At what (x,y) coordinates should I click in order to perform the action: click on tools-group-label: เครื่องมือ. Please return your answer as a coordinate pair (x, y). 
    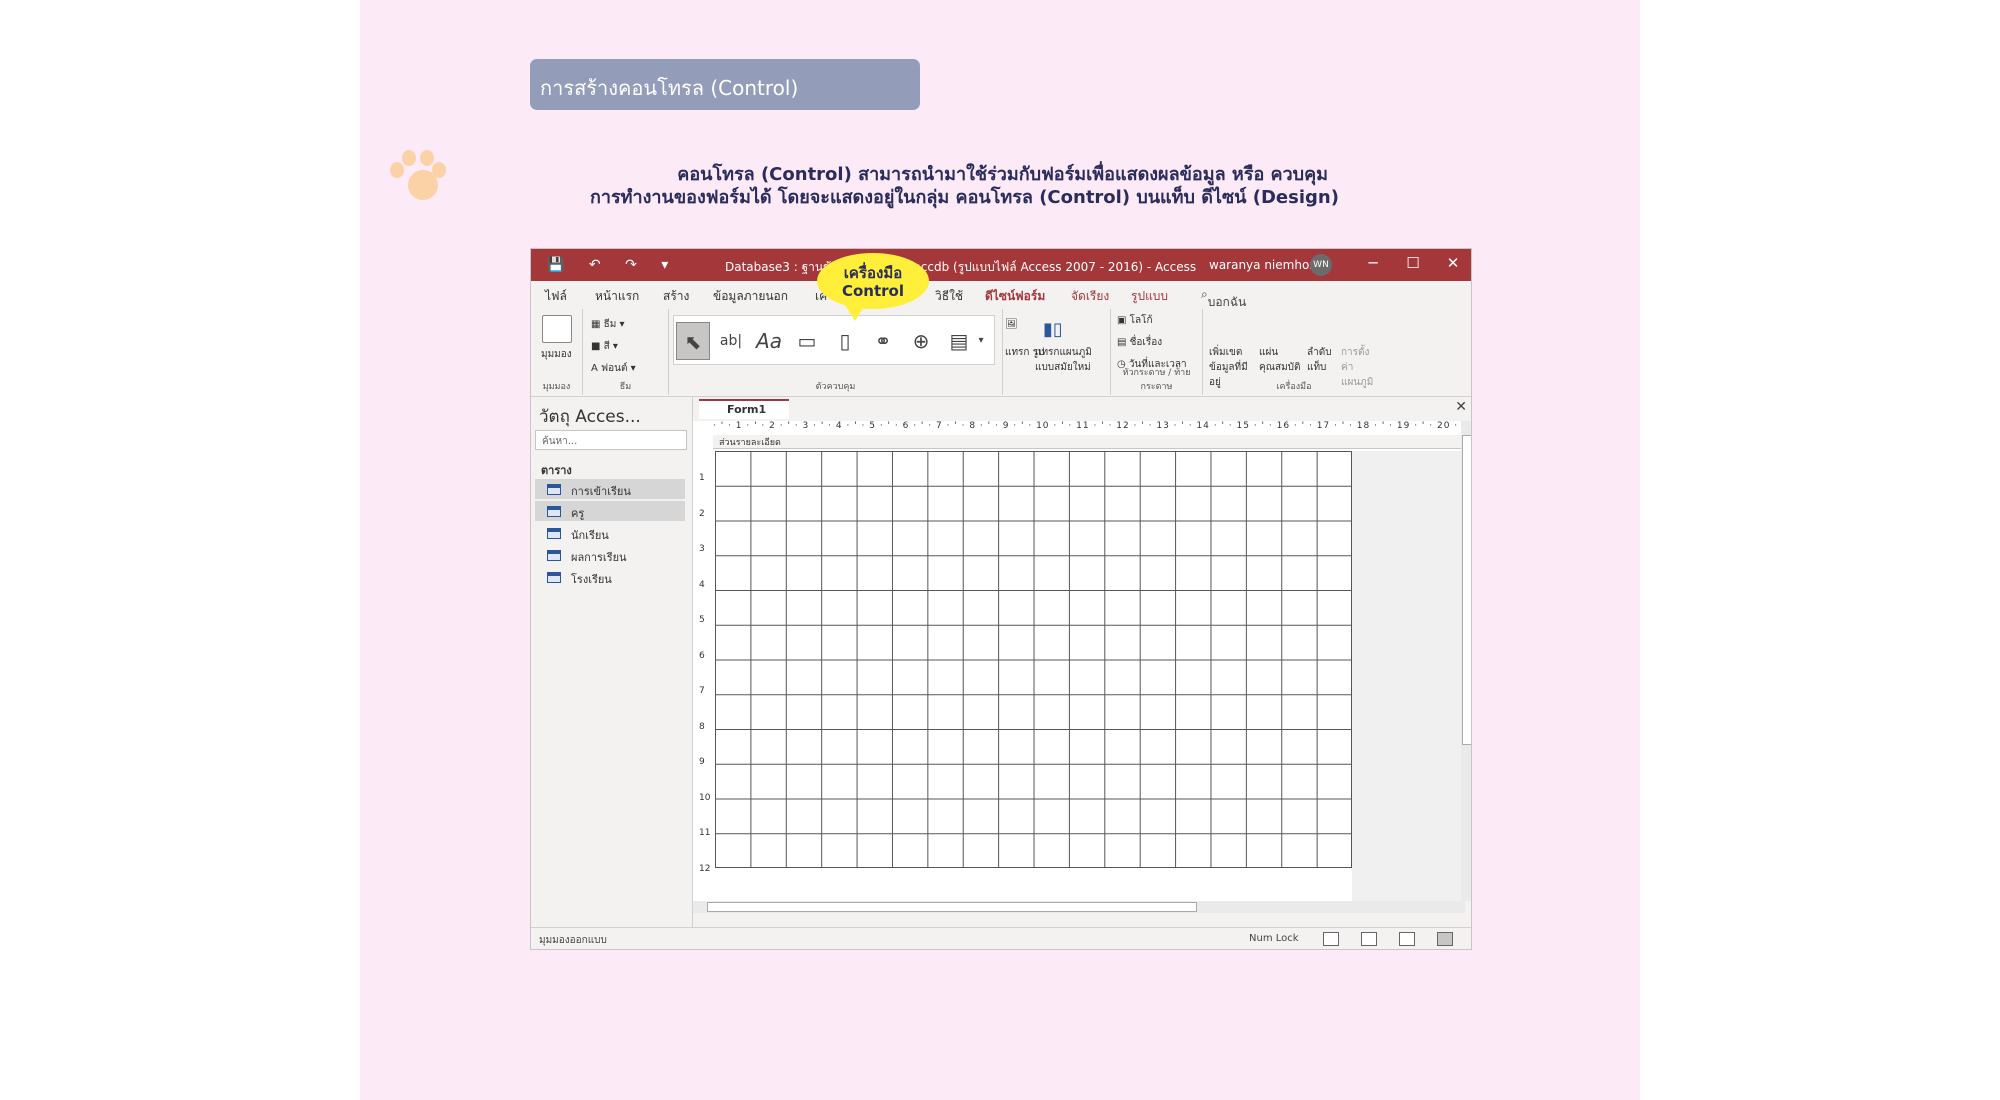
    Looking at the image, I should click on (1294, 387).